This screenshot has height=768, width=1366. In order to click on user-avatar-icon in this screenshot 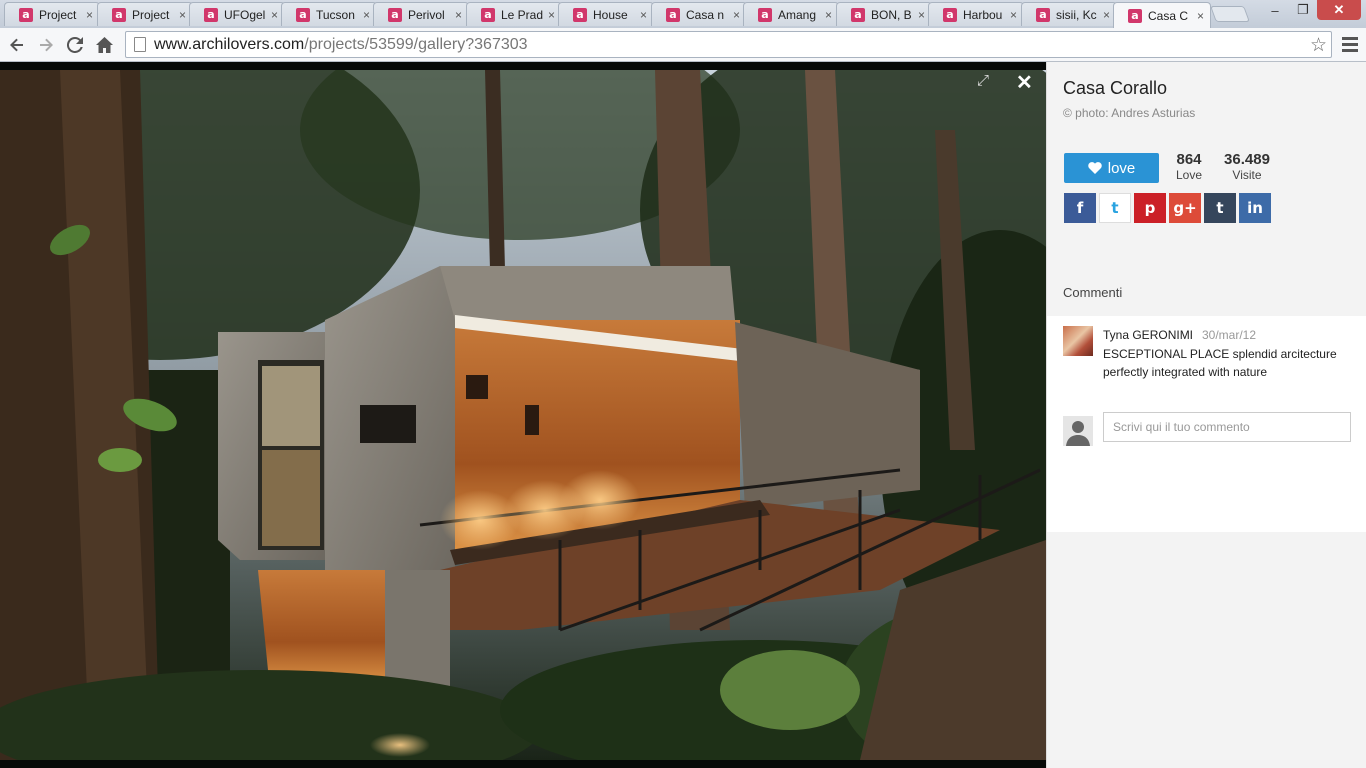, I will do `click(1078, 431)`.